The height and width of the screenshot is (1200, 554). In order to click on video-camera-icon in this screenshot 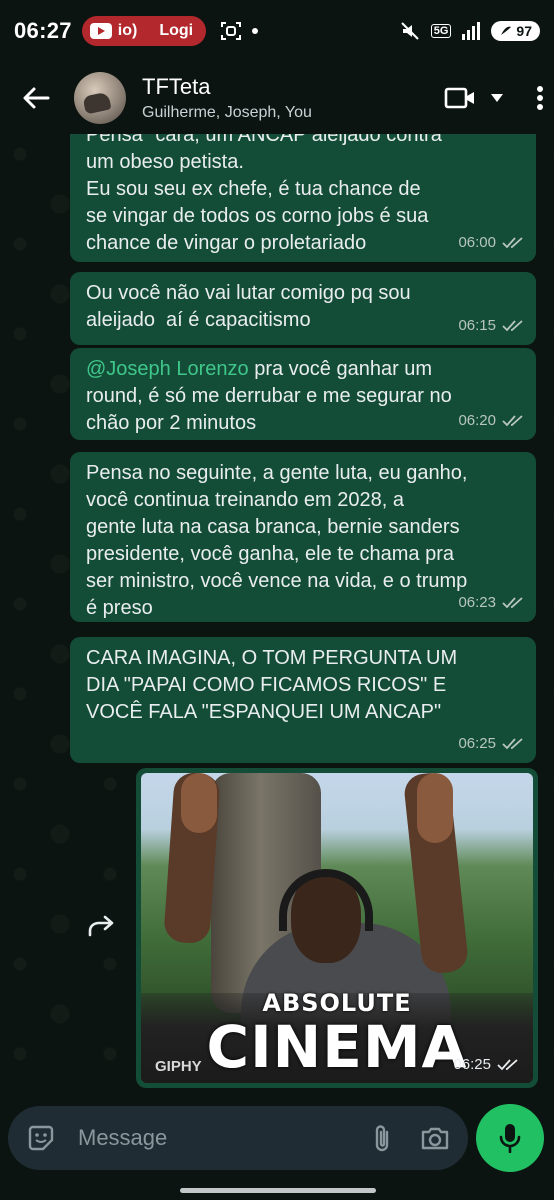, I will do `click(459, 98)`.